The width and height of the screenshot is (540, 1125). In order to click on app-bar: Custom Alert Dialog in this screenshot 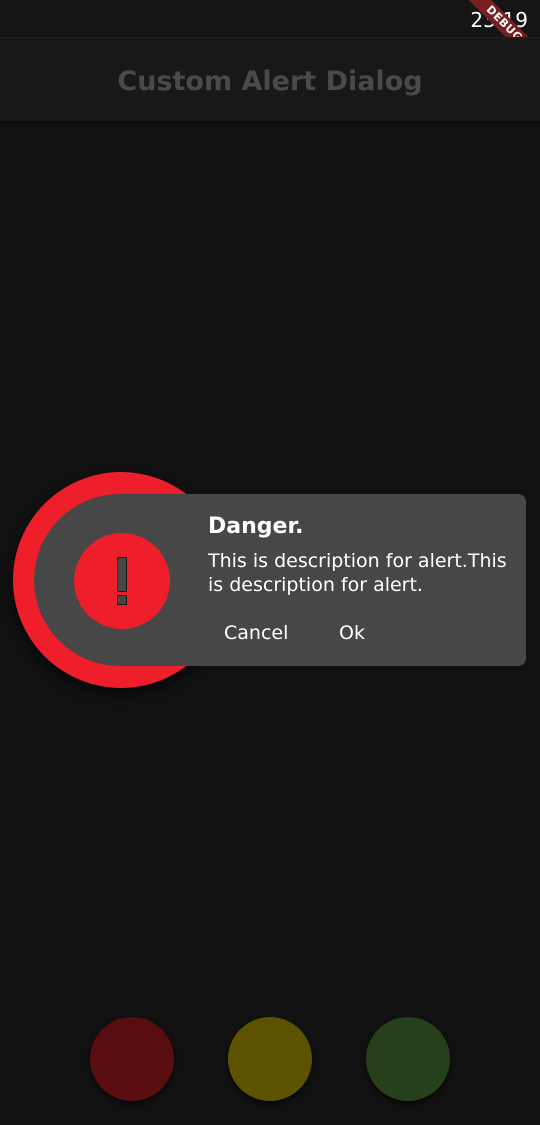, I will do `click(270, 79)`.